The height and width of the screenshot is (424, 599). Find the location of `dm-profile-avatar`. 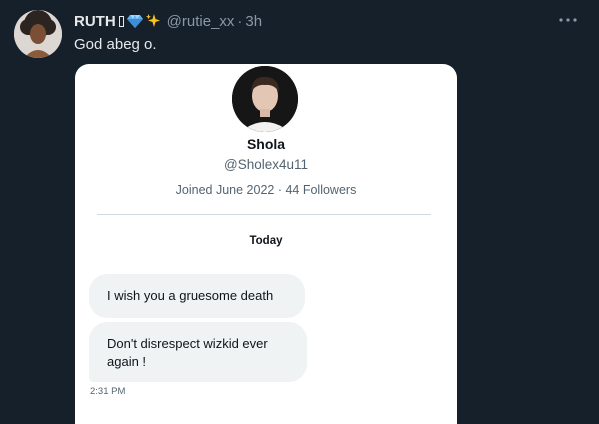

dm-profile-avatar is located at coordinates (265, 99).